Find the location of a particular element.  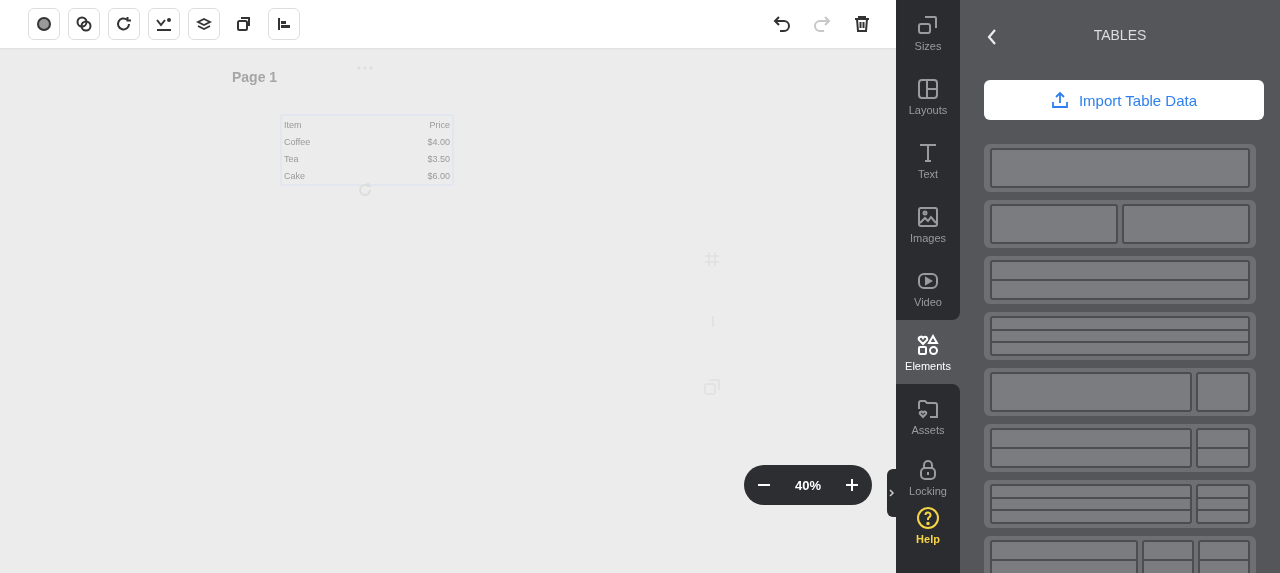

table-cell: Cake is located at coordinates (294, 175).